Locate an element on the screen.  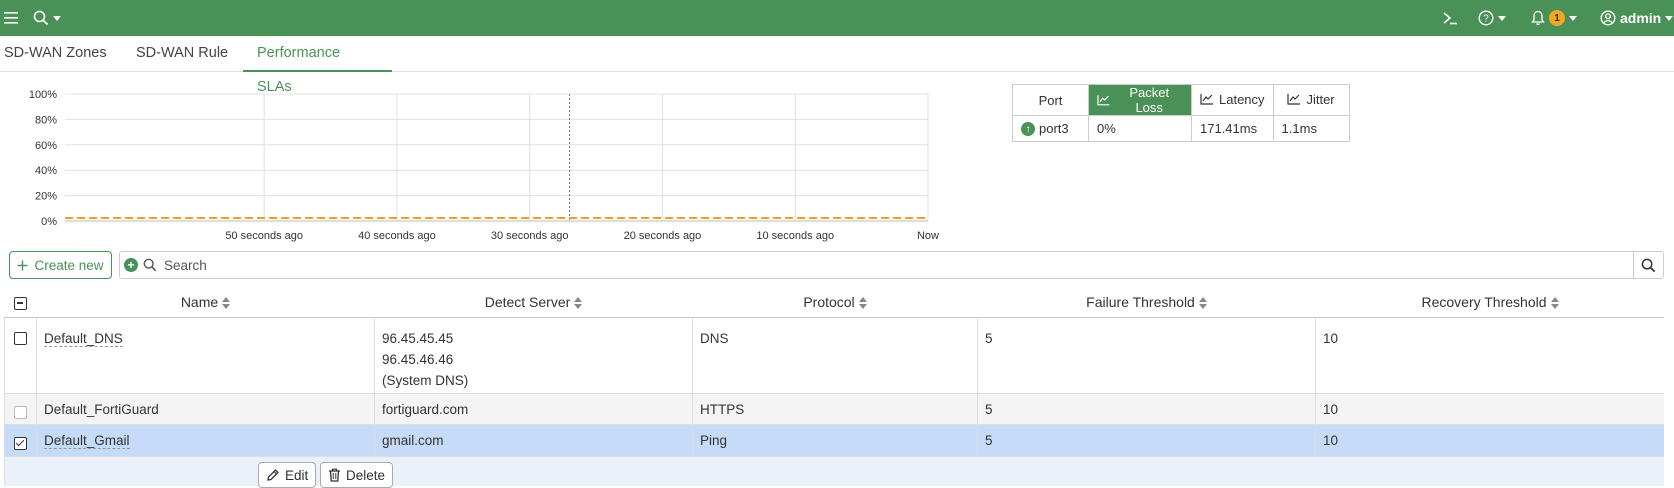
y-tick-label: 20% is located at coordinates (46, 197).